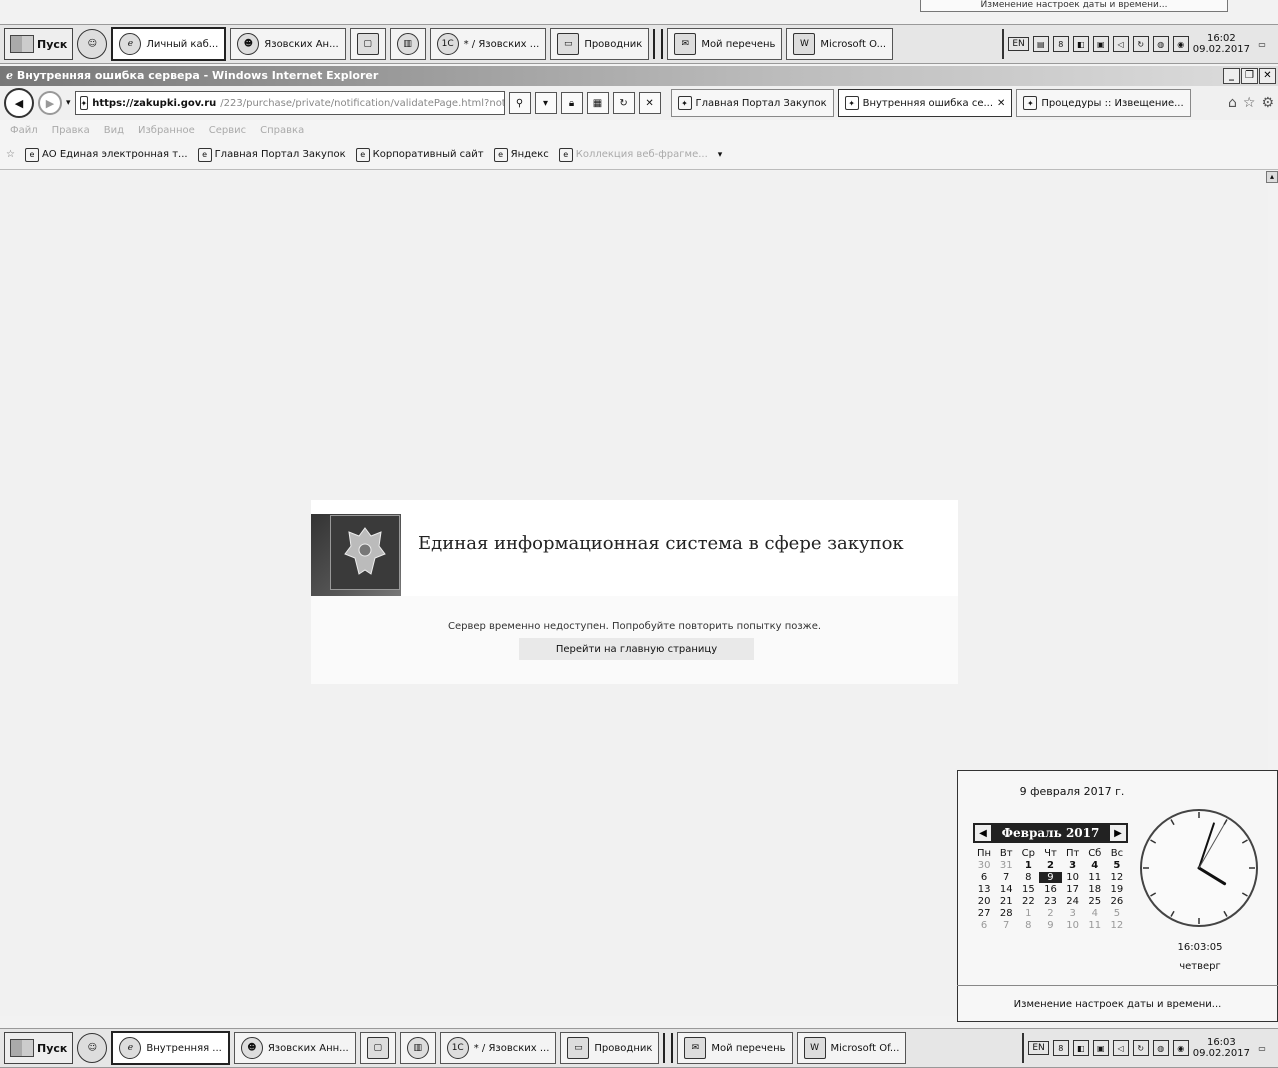 The image size is (1278, 1068). I want to click on show-desktop-icon: ▭, so click(1262, 1048).